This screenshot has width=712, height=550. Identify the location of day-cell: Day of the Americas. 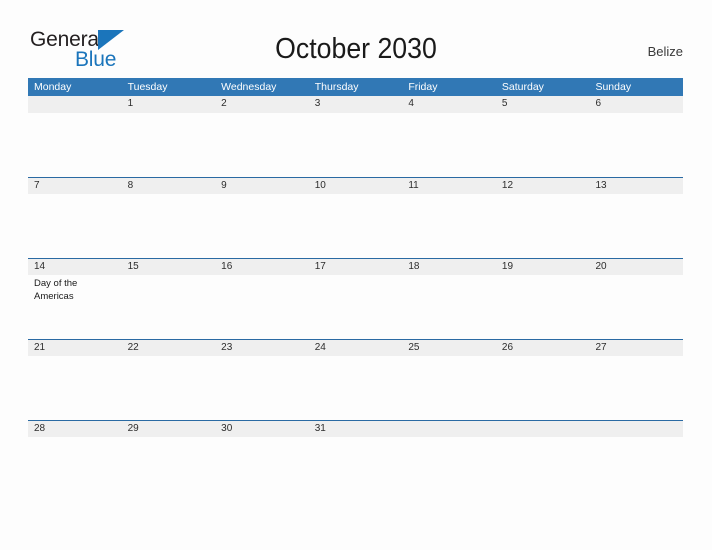
(75, 307).